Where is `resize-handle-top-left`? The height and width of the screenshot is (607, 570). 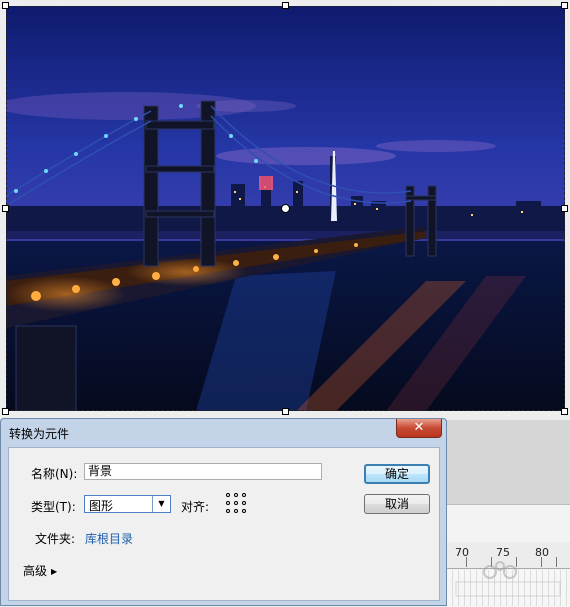
resize-handle-top-left is located at coordinates (5, 5).